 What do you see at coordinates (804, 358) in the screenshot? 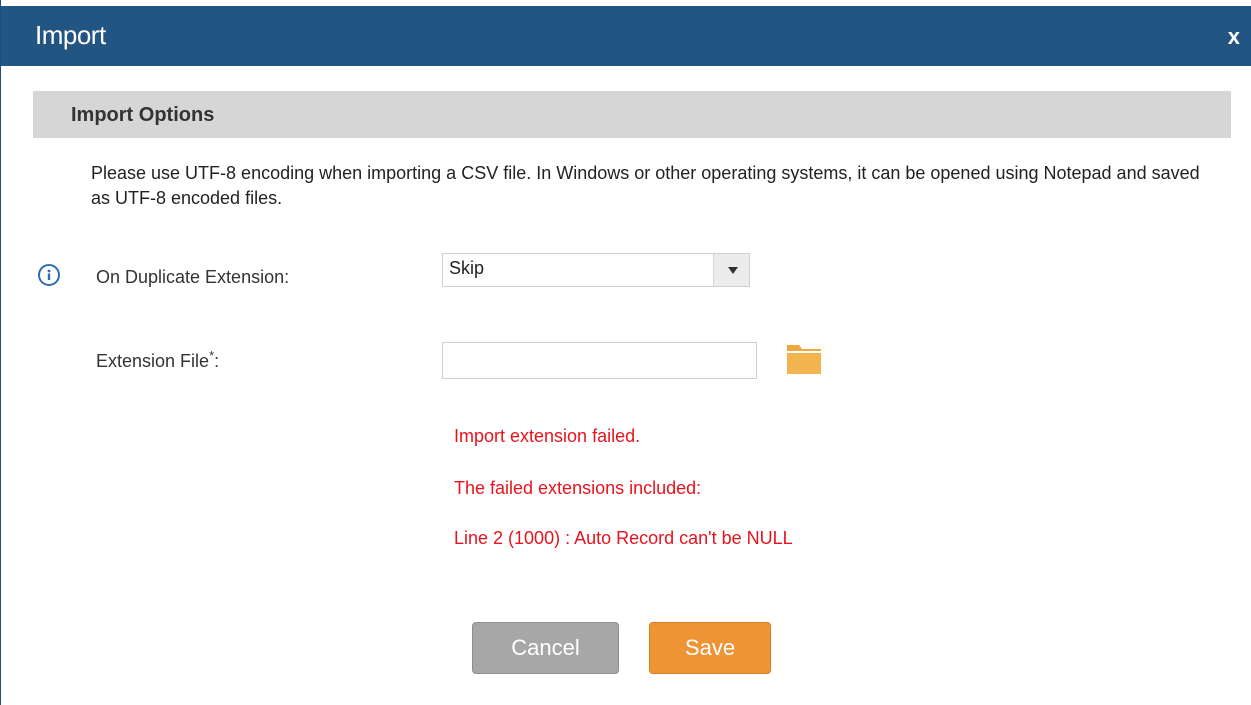
I see `folder-icon` at bounding box center [804, 358].